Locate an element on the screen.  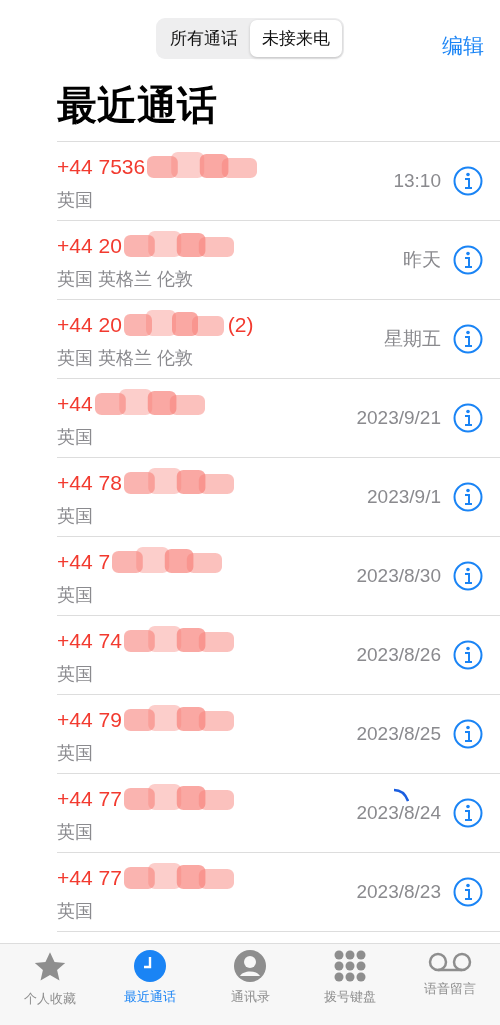
phone-number: +44 79 is located at coordinates (89, 720).